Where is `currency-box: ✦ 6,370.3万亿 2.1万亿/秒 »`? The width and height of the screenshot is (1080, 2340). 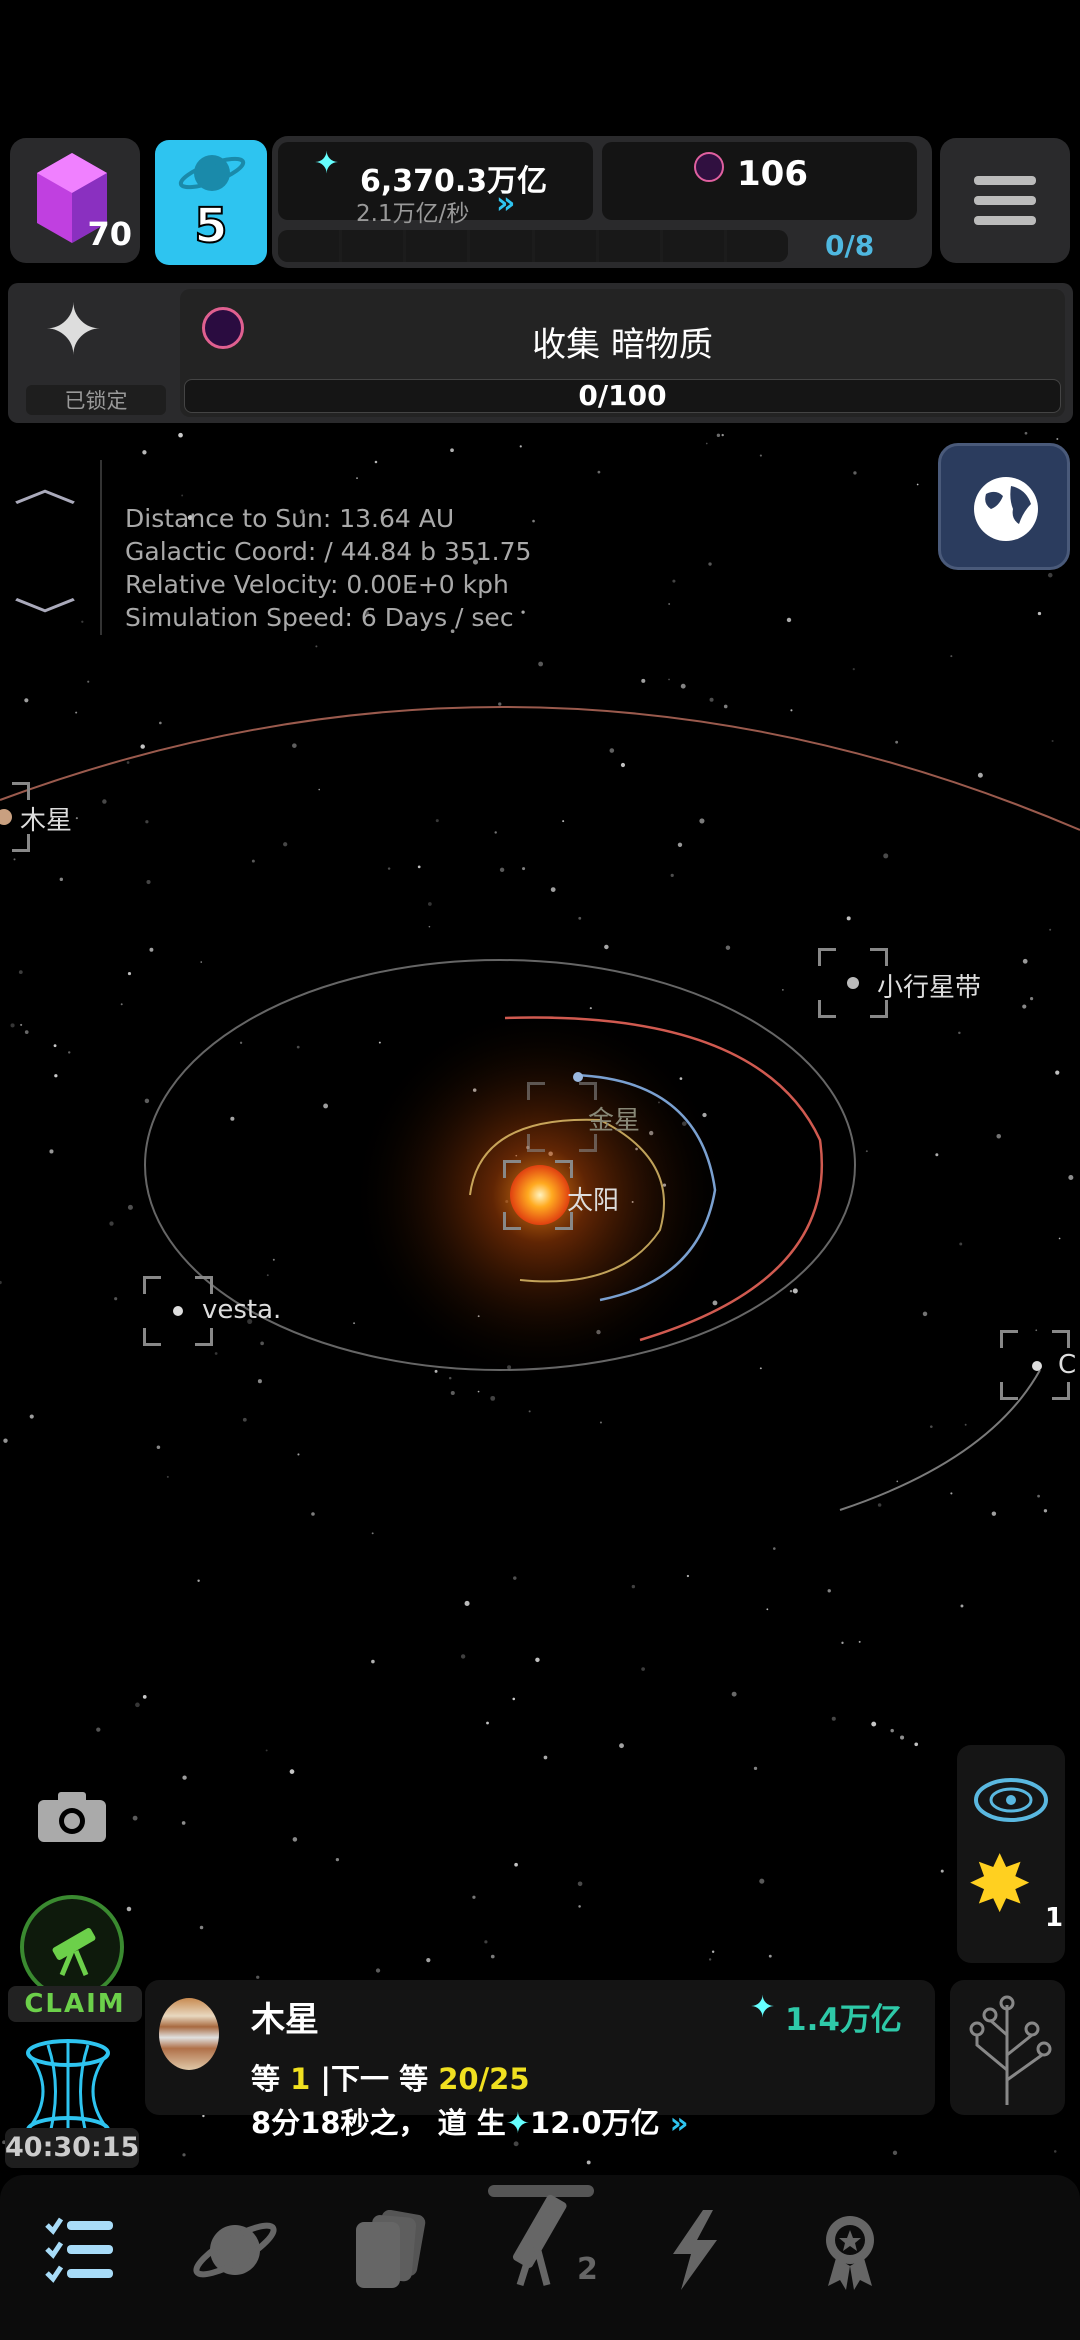
currency-box: ✦ 6,370.3万亿 2.1万亿/秒 » is located at coordinates (435, 184).